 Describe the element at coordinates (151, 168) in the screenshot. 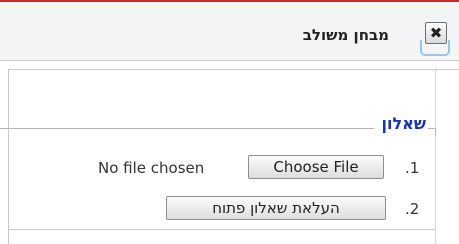

I see `file-status-text: No file chosen` at that location.